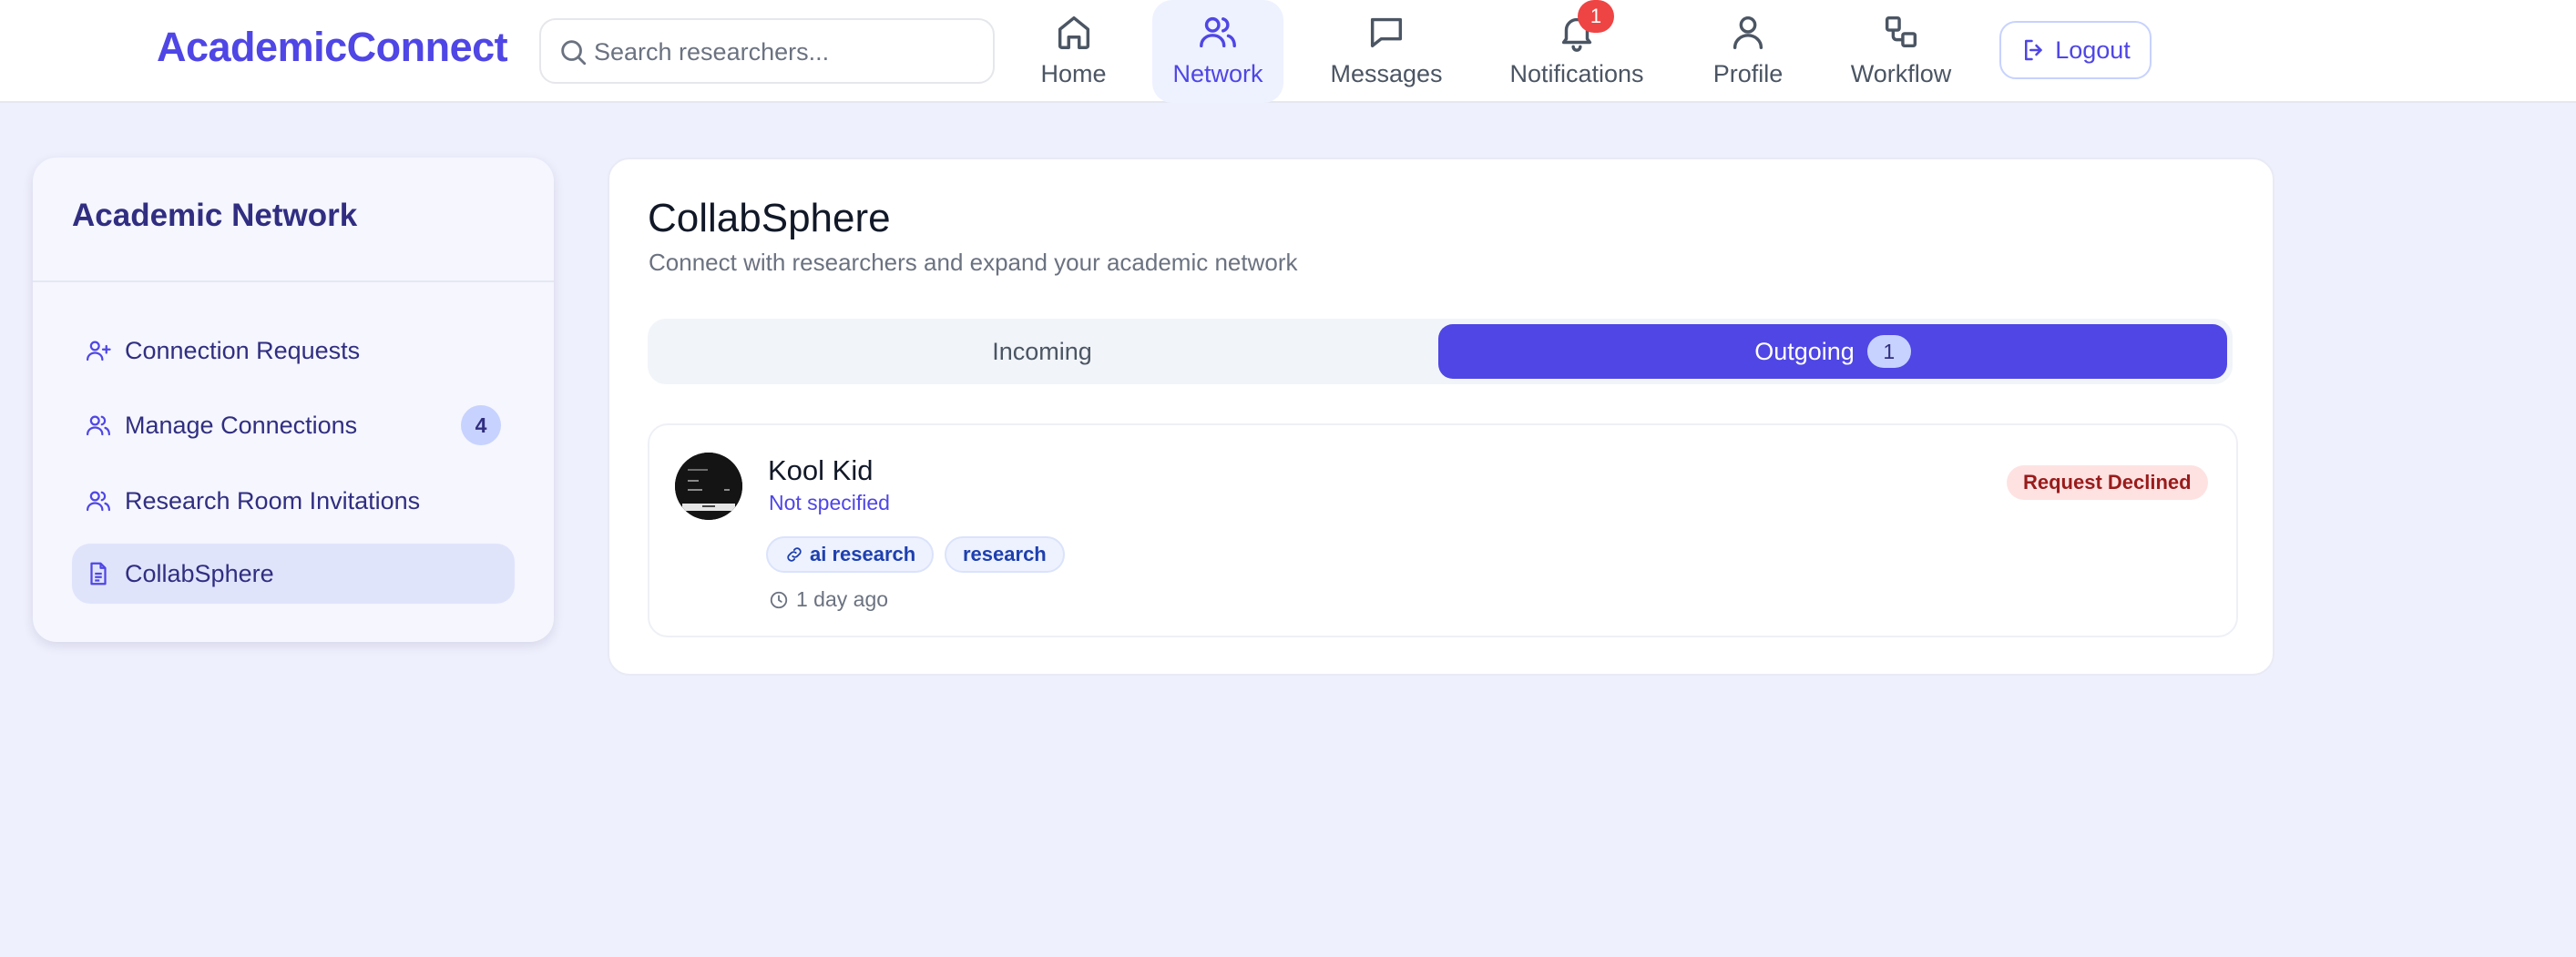 The height and width of the screenshot is (957, 2576). I want to click on page-title: CollabSphere, so click(769, 218).